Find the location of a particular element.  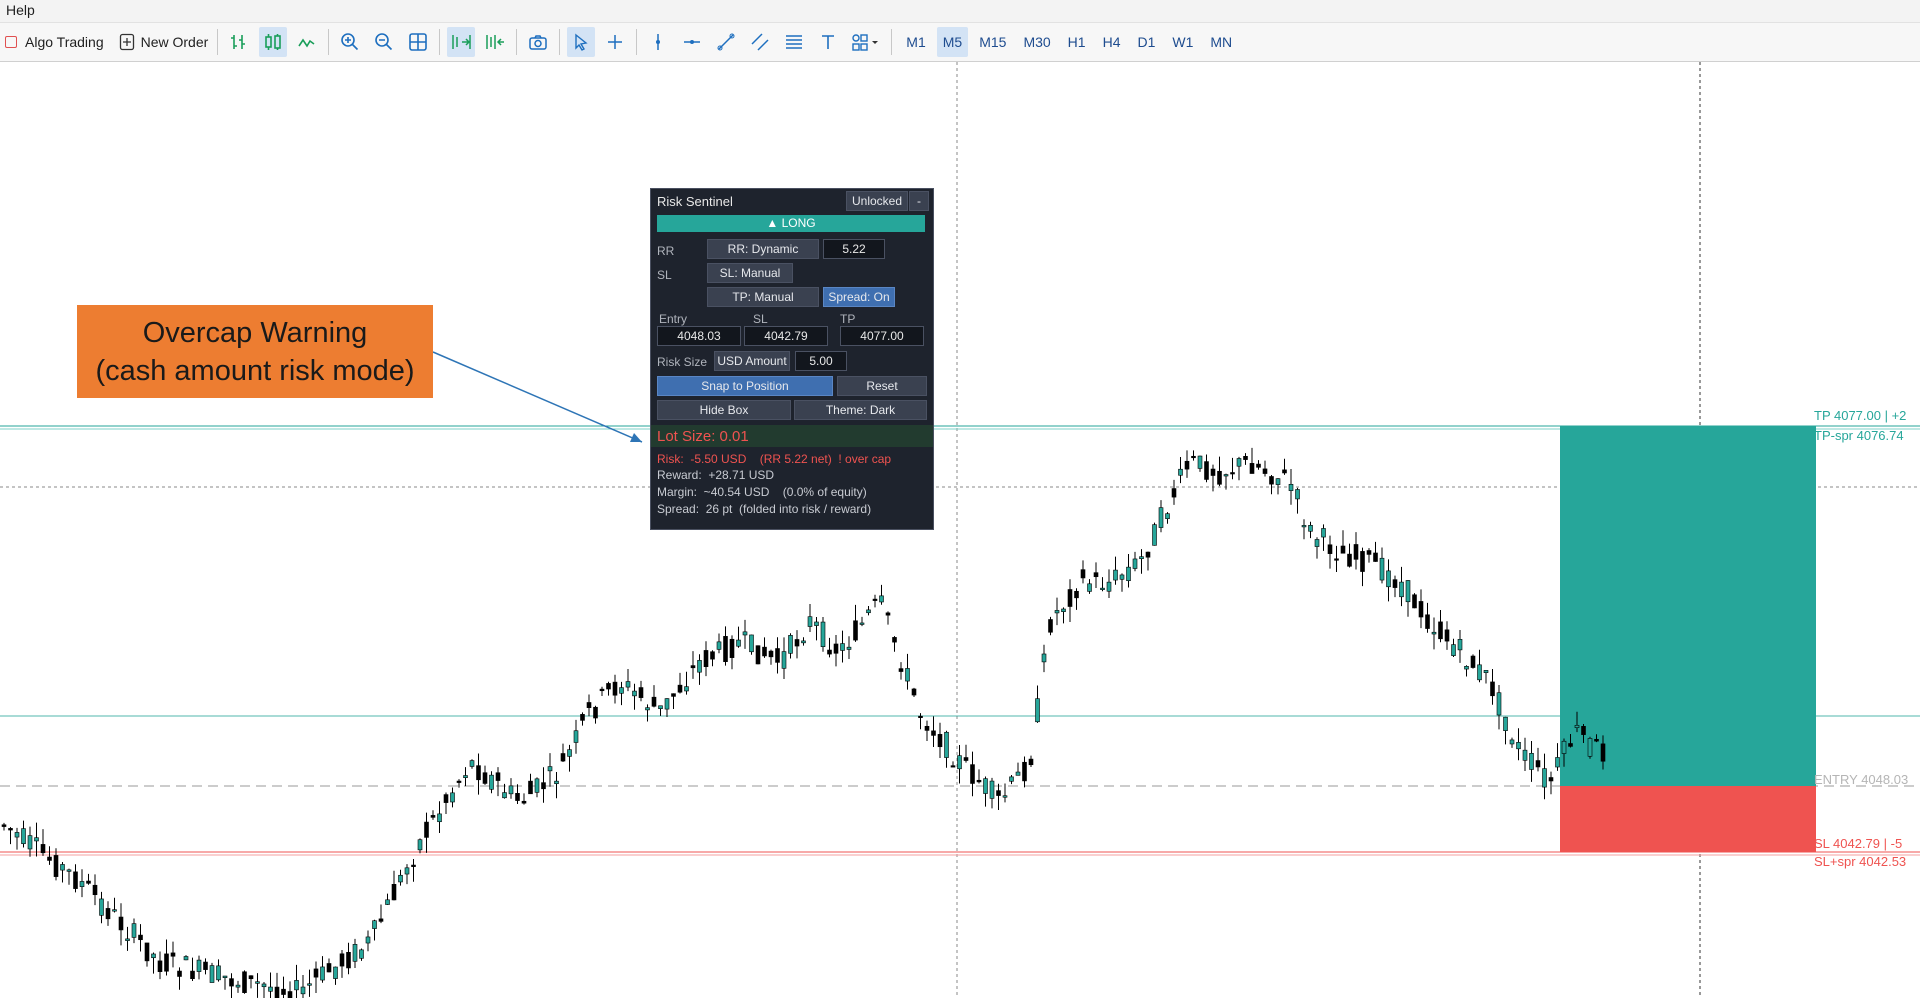

fibonacci-icon is located at coordinates (794, 42).